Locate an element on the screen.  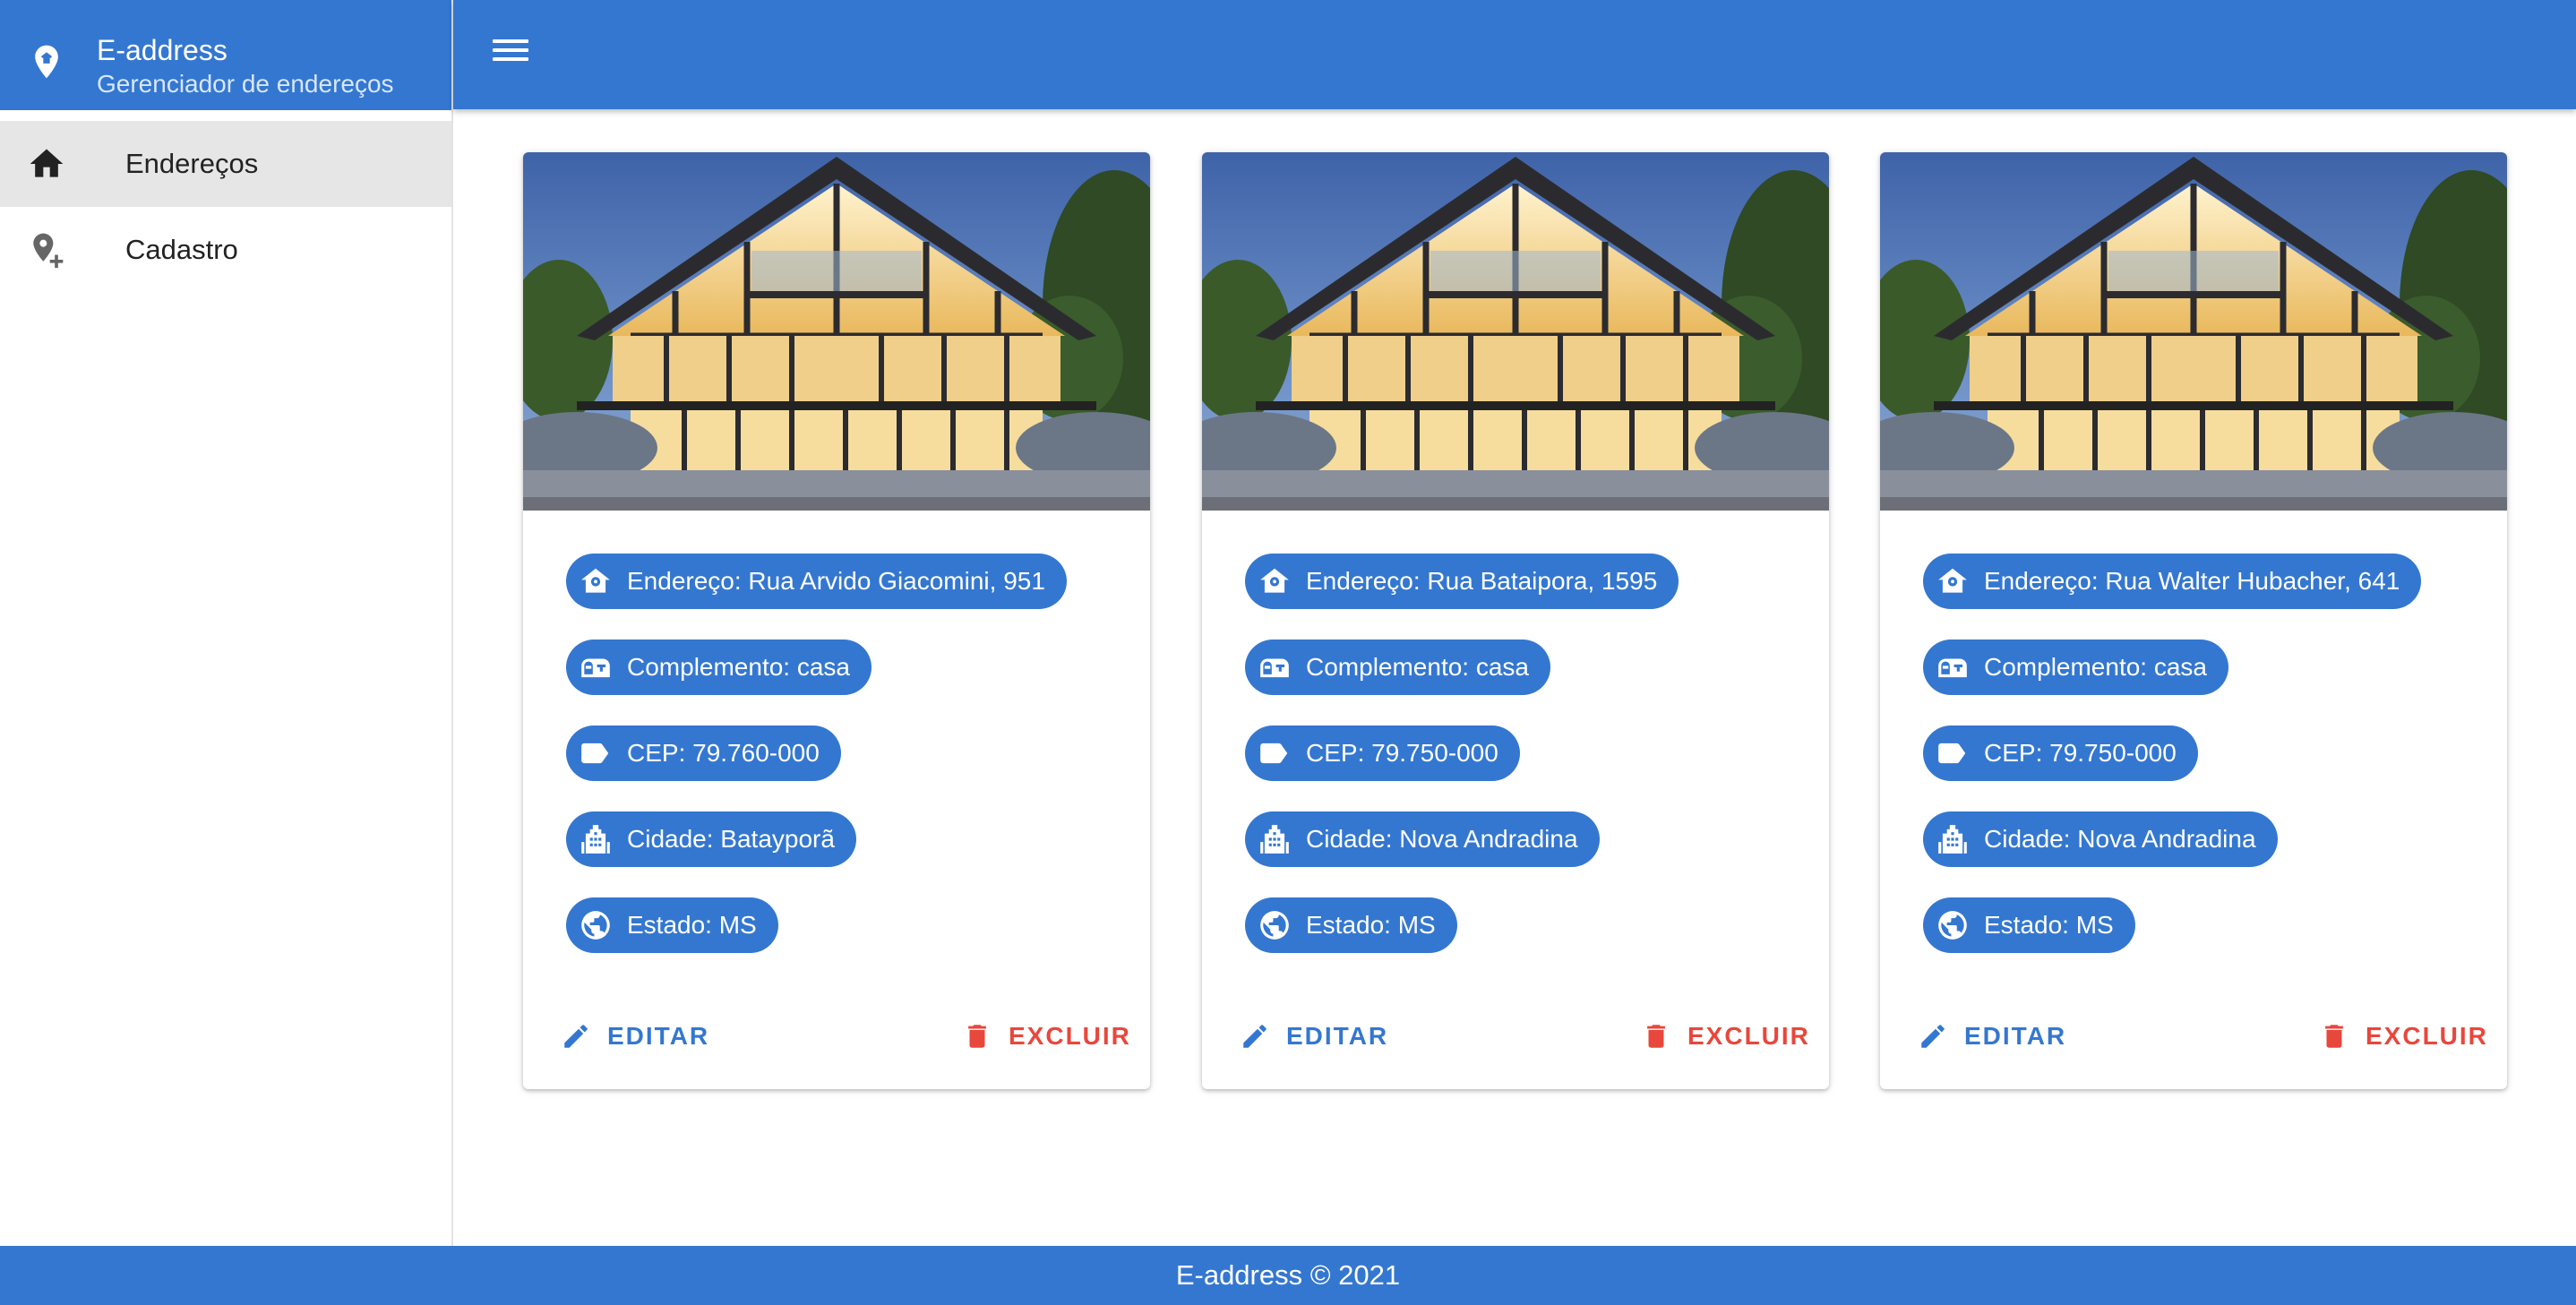
chip-cep: CEP: 79.760-000 is located at coordinates (703, 753).